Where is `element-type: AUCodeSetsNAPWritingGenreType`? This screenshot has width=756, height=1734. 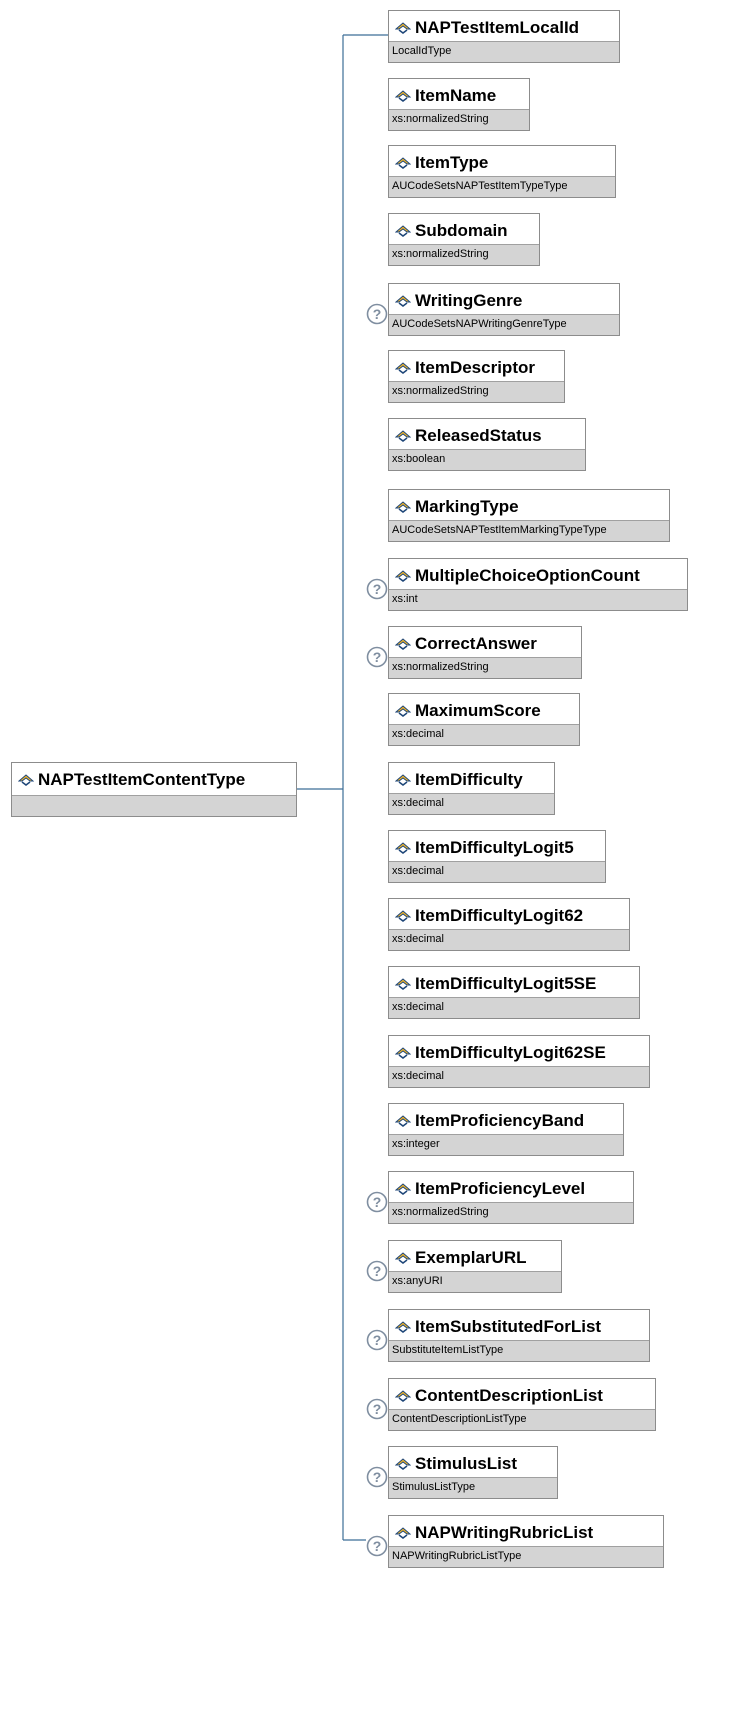 element-type: AUCodeSetsNAPWritingGenreType is located at coordinates (504, 324).